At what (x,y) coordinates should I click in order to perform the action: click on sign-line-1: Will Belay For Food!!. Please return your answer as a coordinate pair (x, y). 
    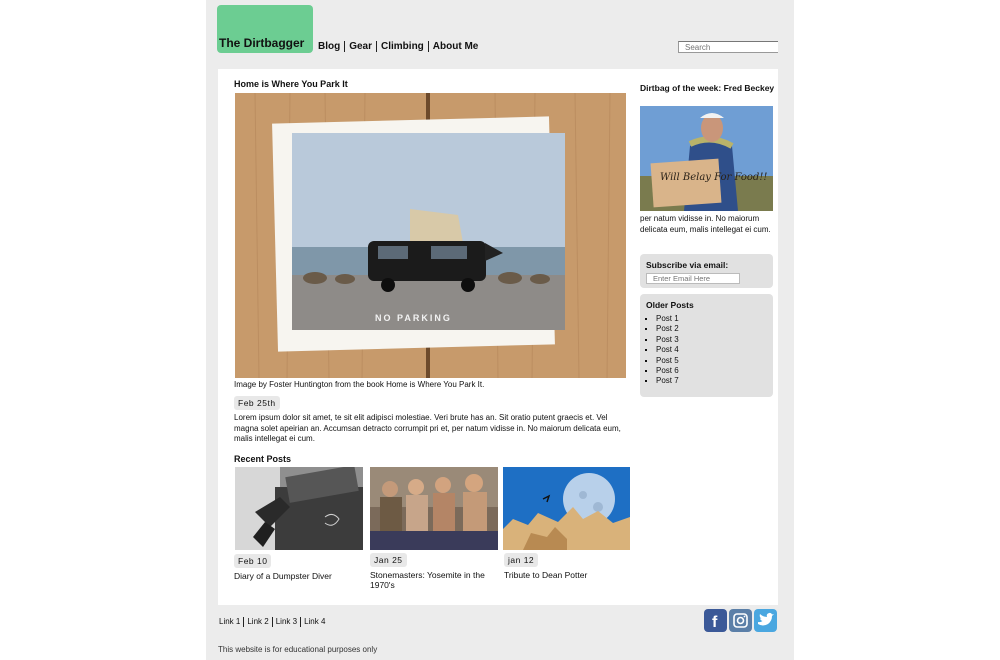
    Looking at the image, I should click on (713, 177).